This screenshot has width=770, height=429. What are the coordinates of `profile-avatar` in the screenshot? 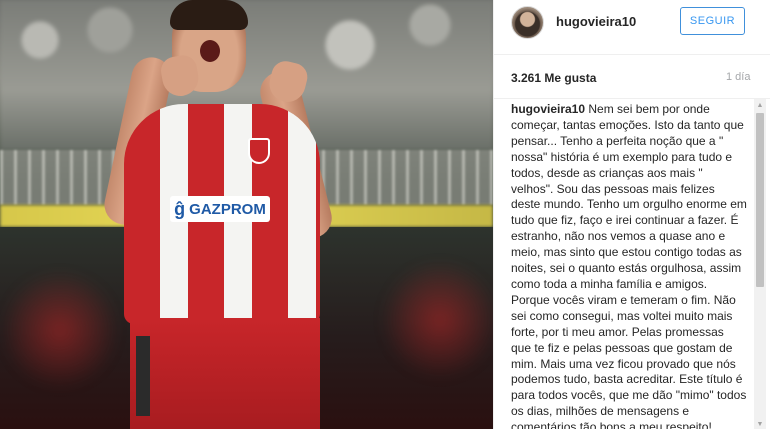 It's located at (527, 22).